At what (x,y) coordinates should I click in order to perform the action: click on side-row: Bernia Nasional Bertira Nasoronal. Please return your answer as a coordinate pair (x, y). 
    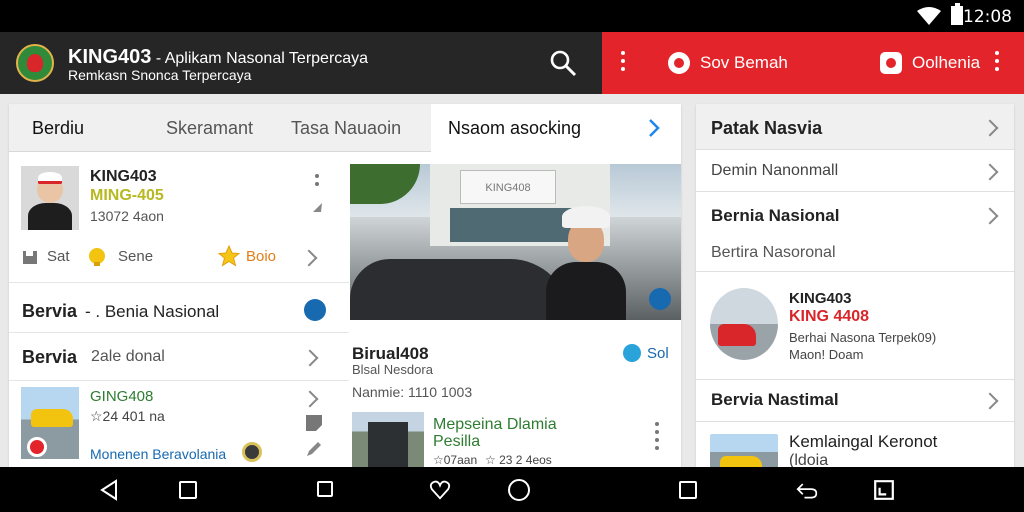
    Looking at the image, I should click on (855, 232).